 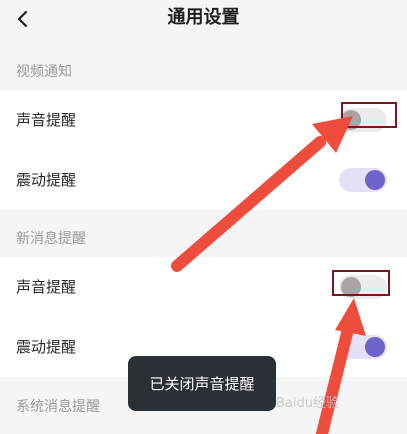 I want to click on watermark: Baidu经验, so click(x=307, y=403).